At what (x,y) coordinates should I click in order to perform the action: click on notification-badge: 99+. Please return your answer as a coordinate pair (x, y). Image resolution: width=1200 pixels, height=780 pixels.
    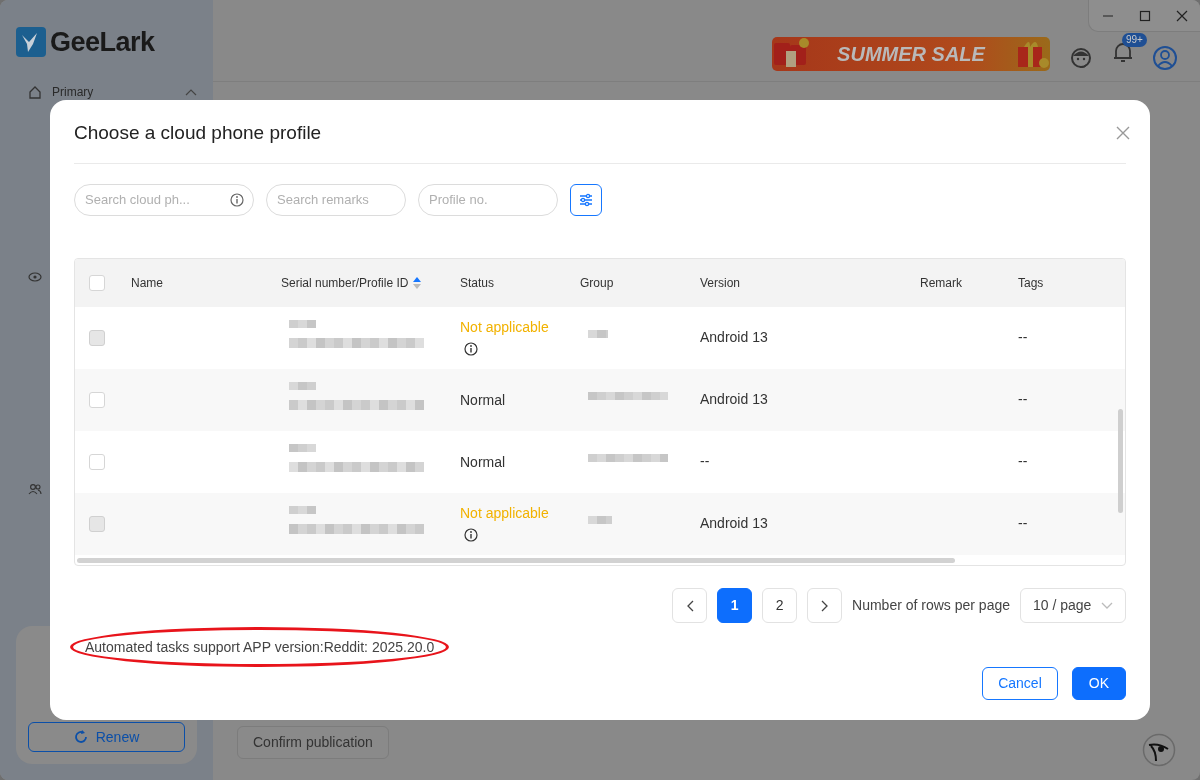
    Looking at the image, I should click on (1134, 40).